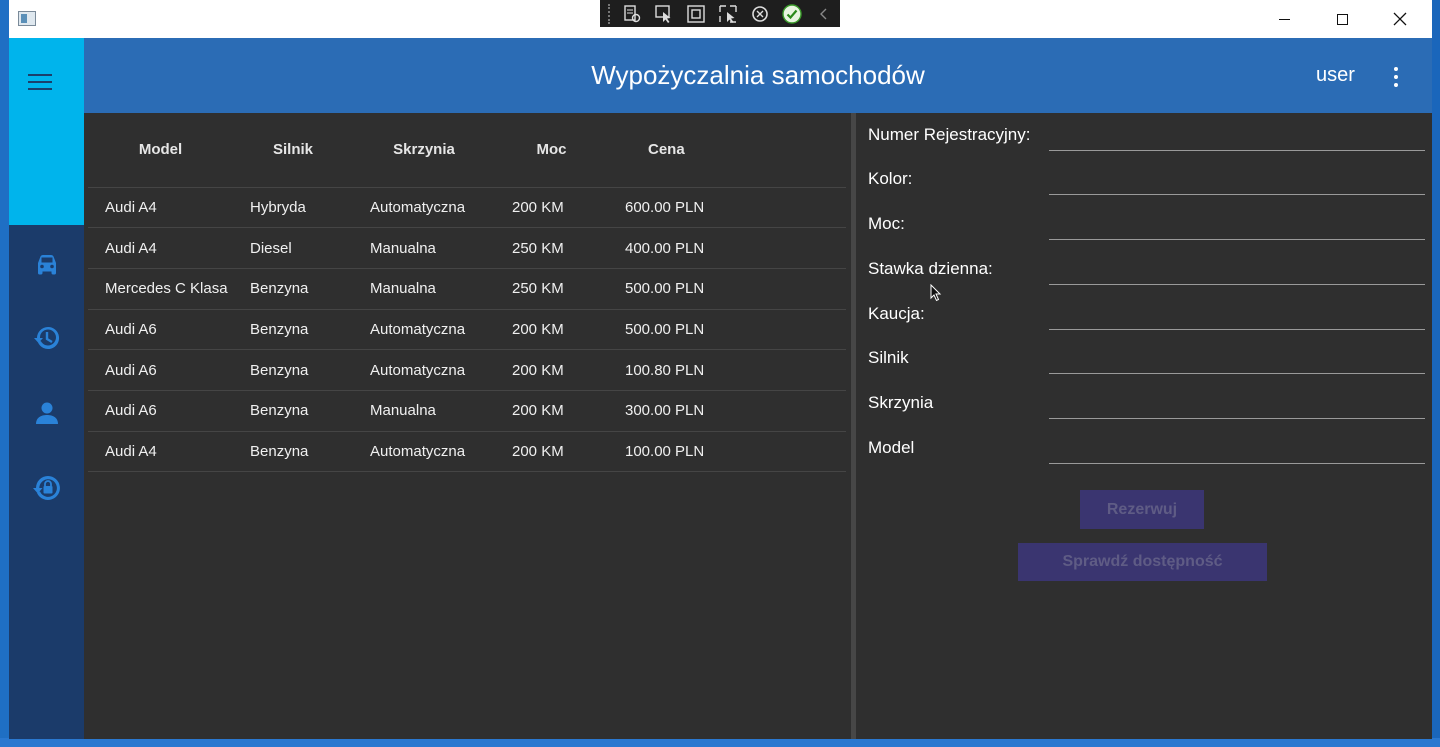 The height and width of the screenshot is (747, 1440). I want to click on history-icon, so click(47, 338).